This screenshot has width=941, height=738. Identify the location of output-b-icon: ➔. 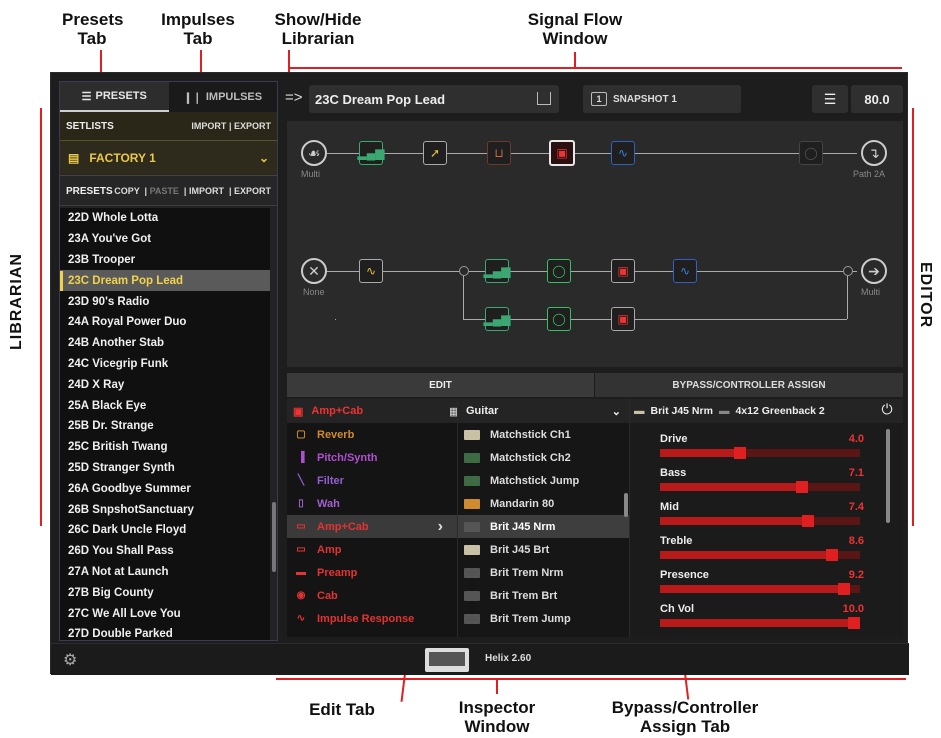
(874, 271).